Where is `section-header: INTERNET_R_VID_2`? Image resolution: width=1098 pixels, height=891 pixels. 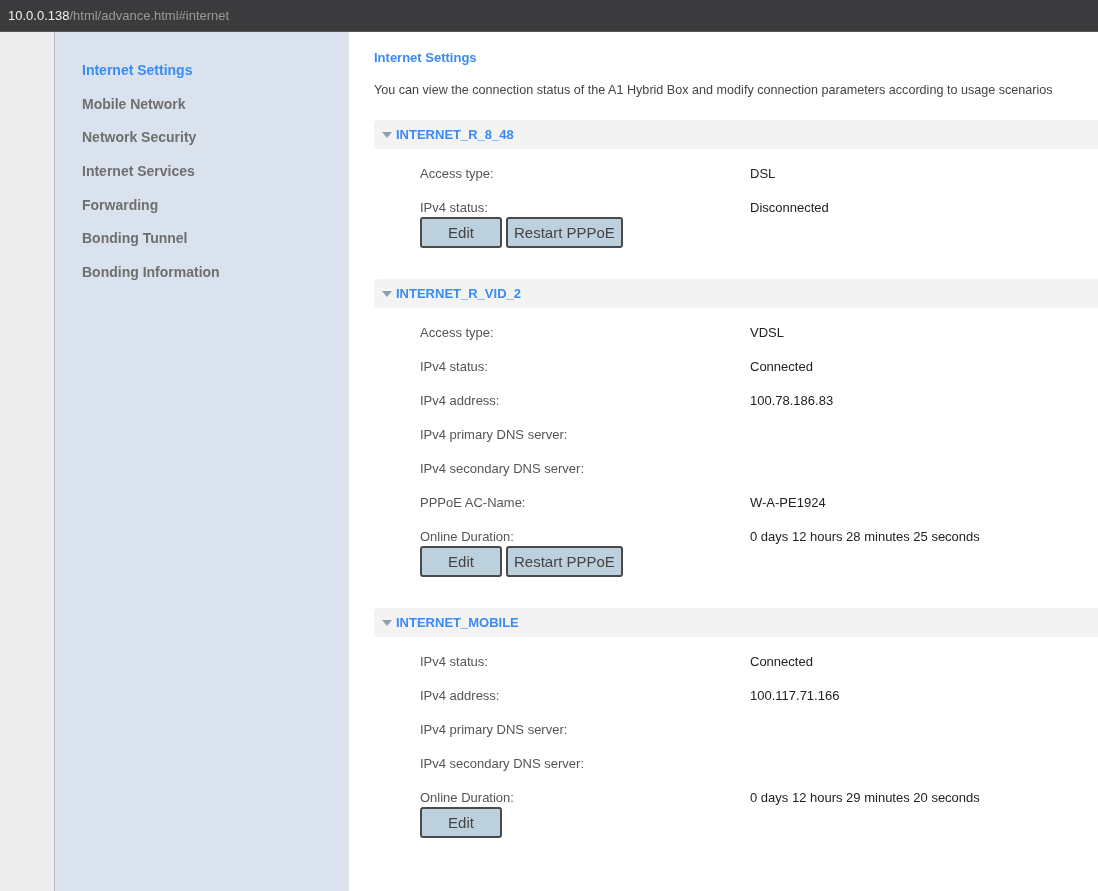 section-header: INTERNET_R_VID_2 is located at coordinates (736, 293).